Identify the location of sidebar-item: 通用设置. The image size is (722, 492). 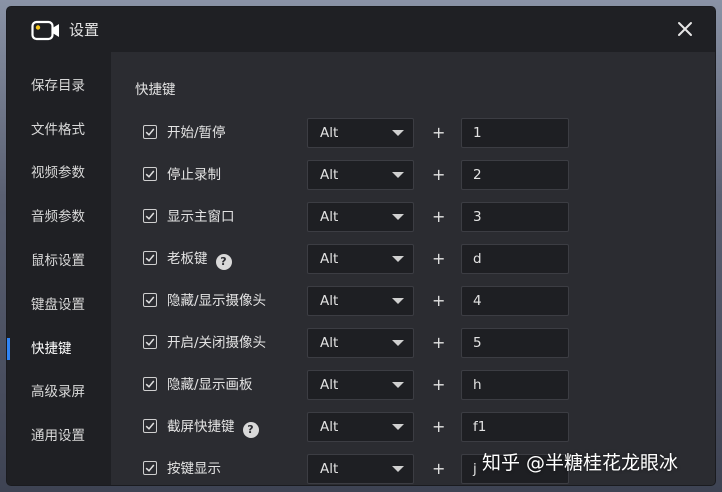
(59, 436).